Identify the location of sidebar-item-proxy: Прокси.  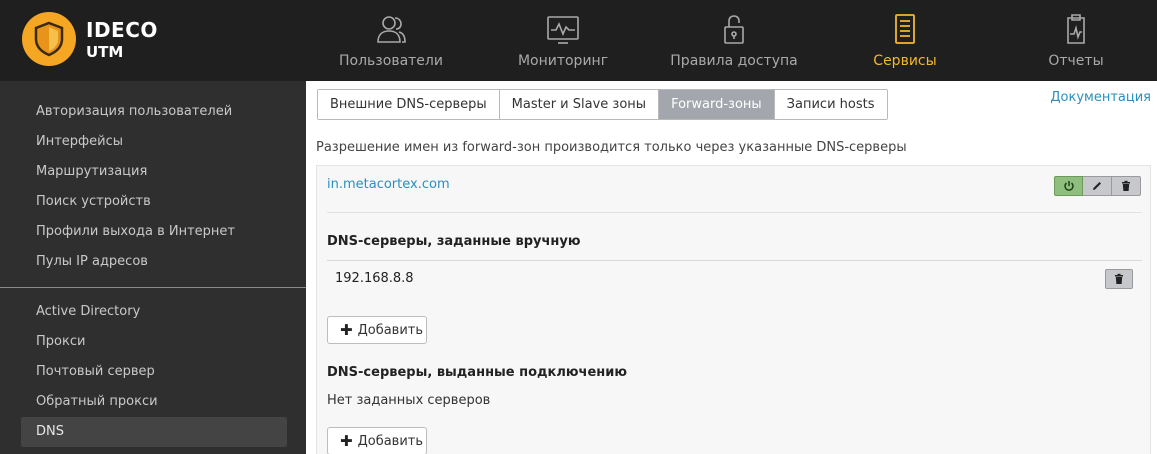
(60, 341).